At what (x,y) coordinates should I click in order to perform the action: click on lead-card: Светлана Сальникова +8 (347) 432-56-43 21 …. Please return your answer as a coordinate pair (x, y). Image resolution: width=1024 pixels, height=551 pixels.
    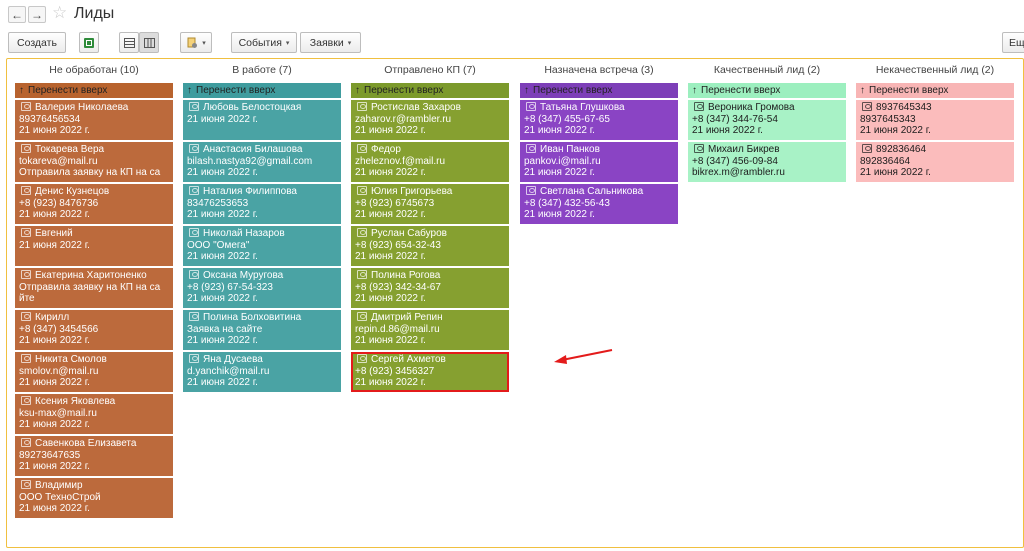
    Looking at the image, I should click on (599, 204).